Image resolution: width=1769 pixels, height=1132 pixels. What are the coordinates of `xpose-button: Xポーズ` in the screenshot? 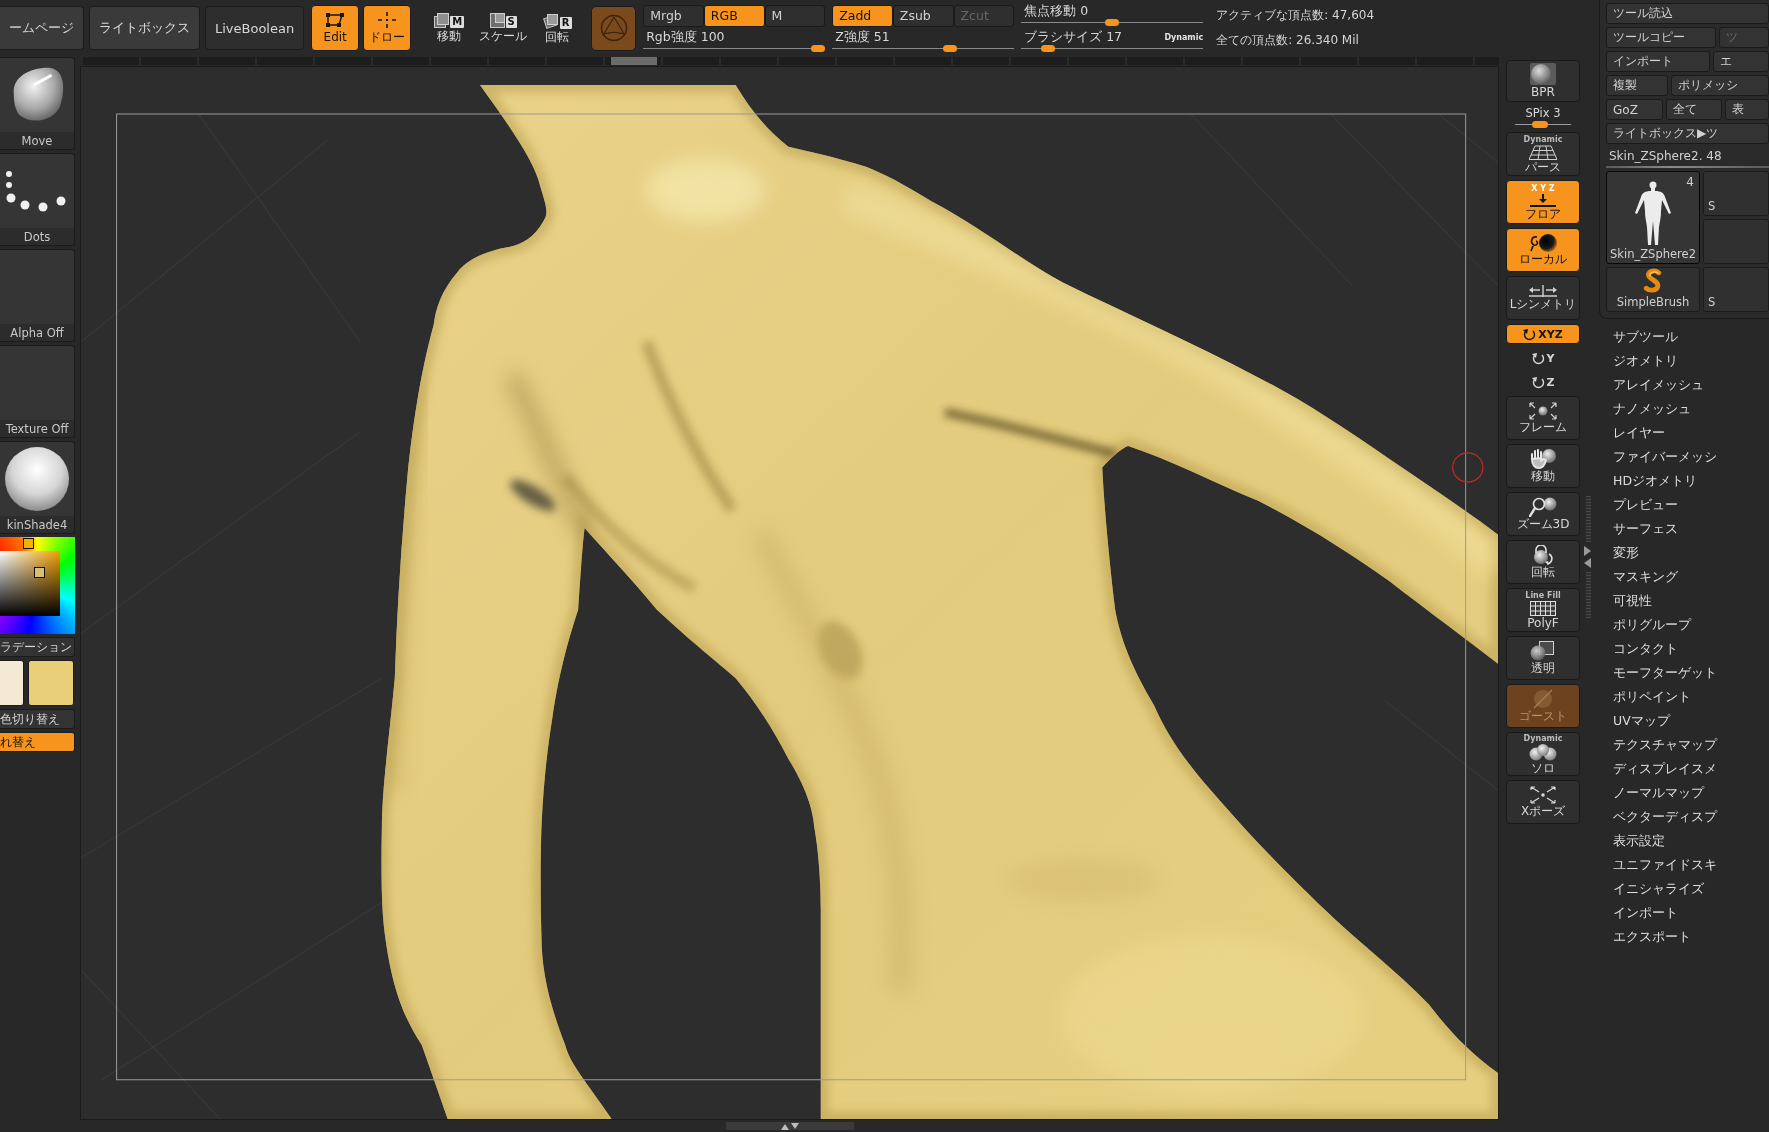 It's located at (1543, 802).